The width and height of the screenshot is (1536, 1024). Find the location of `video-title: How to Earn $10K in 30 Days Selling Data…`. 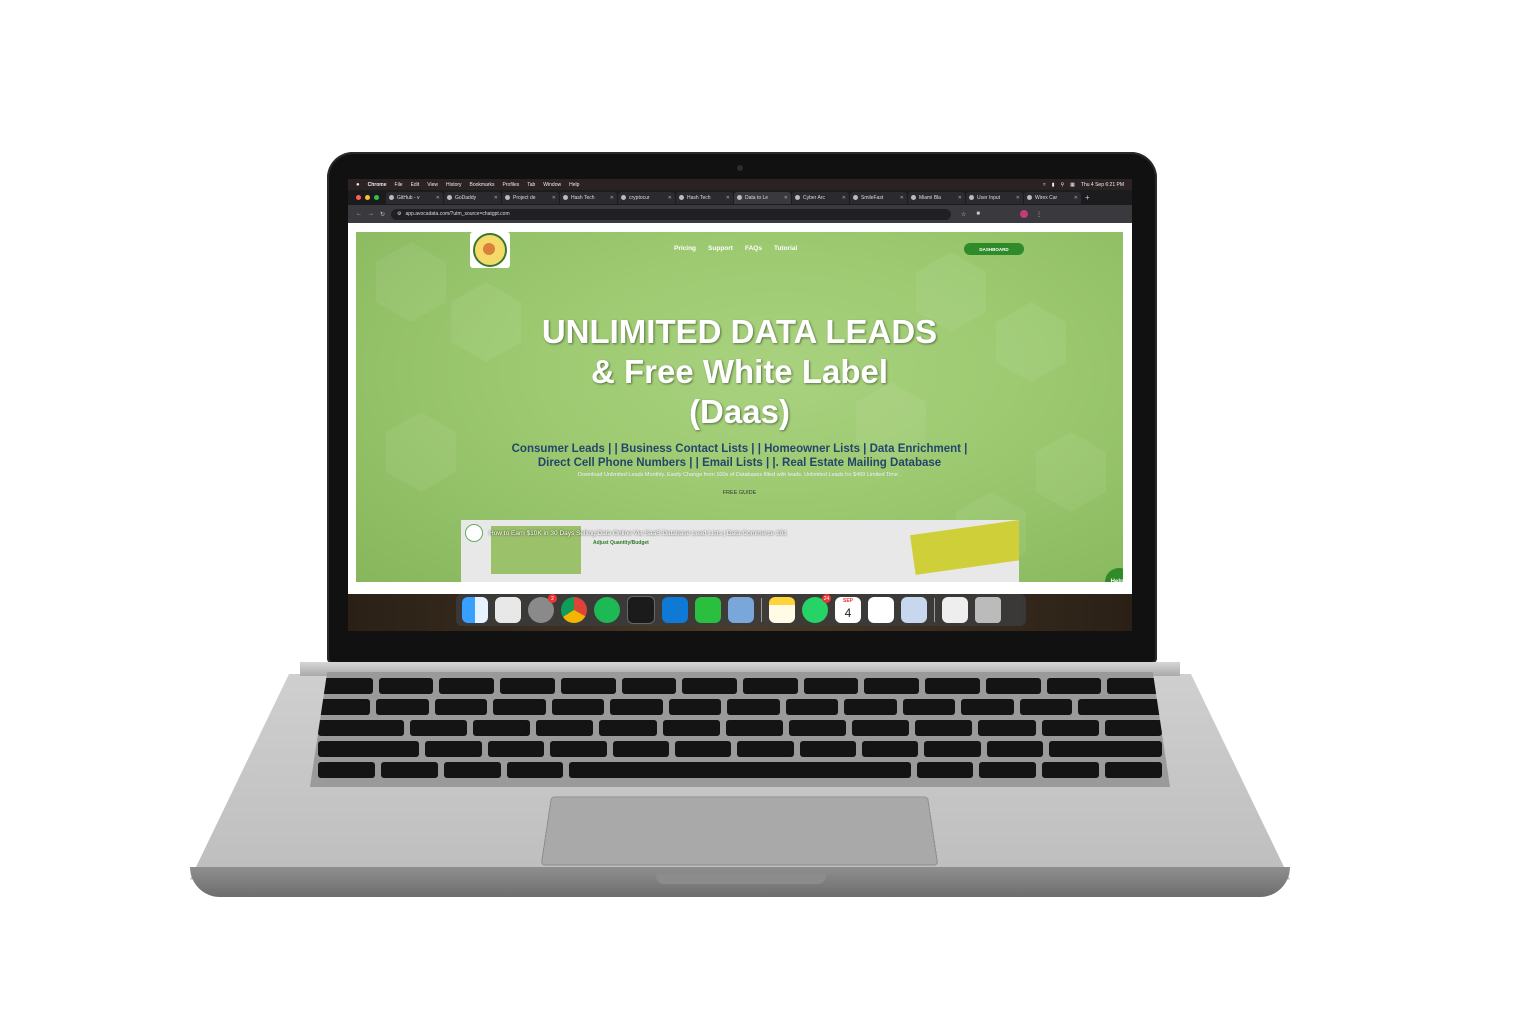

video-title: How to Earn $10K in 30 Days Selling Data… is located at coordinates (638, 533).